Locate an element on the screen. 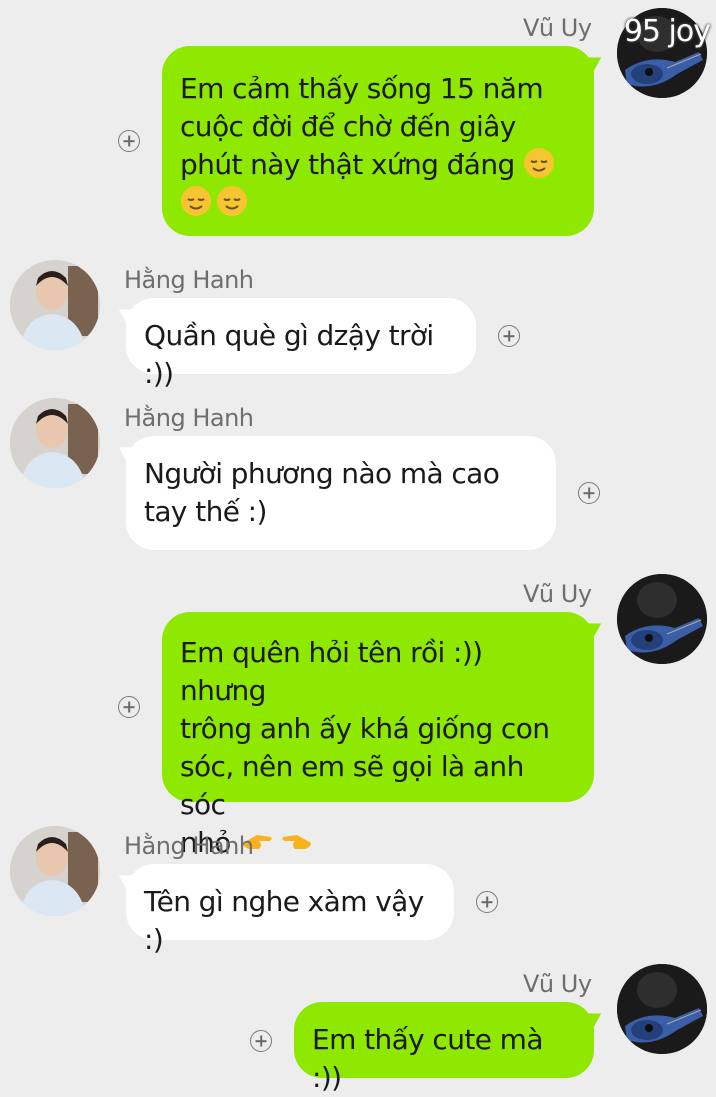 This screenshot has width=716, height=1097. message-bubble: Em thấy cute mà :)) is located at coordinates (444, 1048).